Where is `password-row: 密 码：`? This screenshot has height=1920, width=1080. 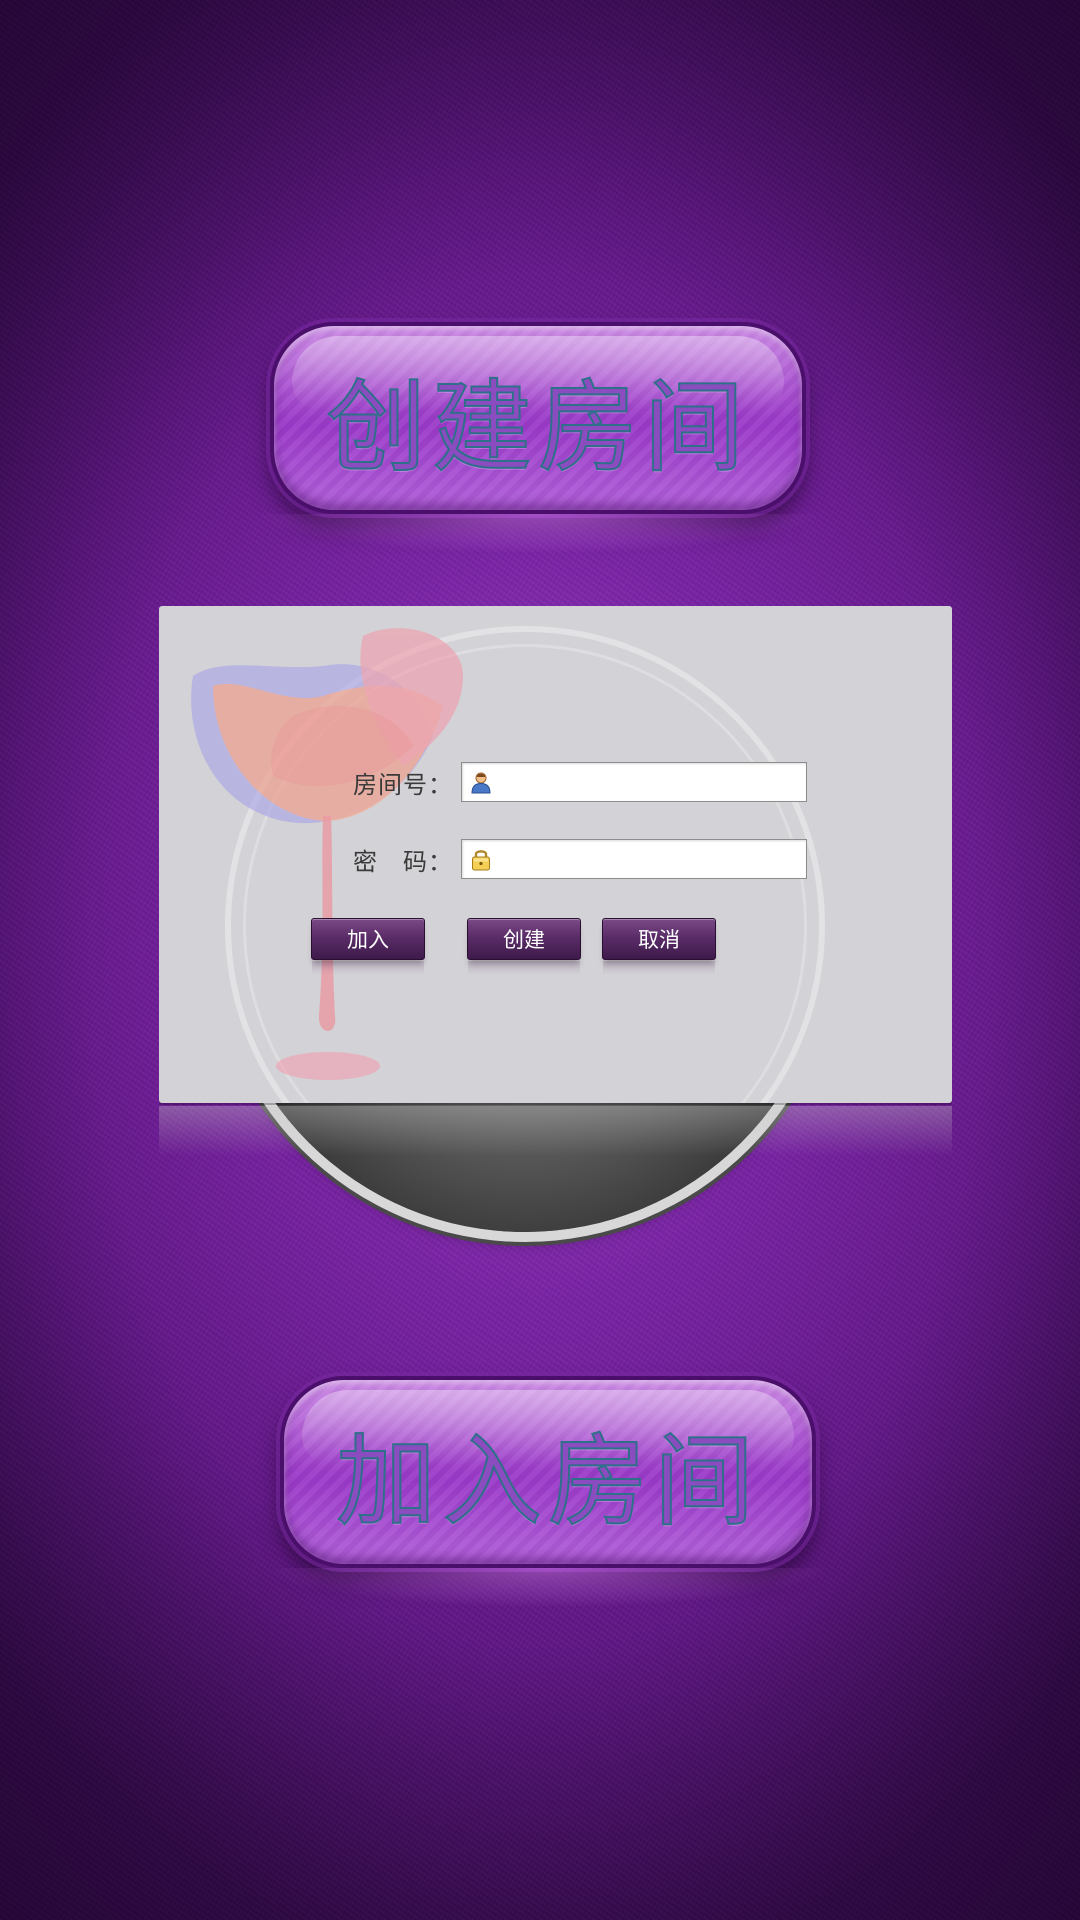
password-row: 密 码： is located at coordinates (483, 859).